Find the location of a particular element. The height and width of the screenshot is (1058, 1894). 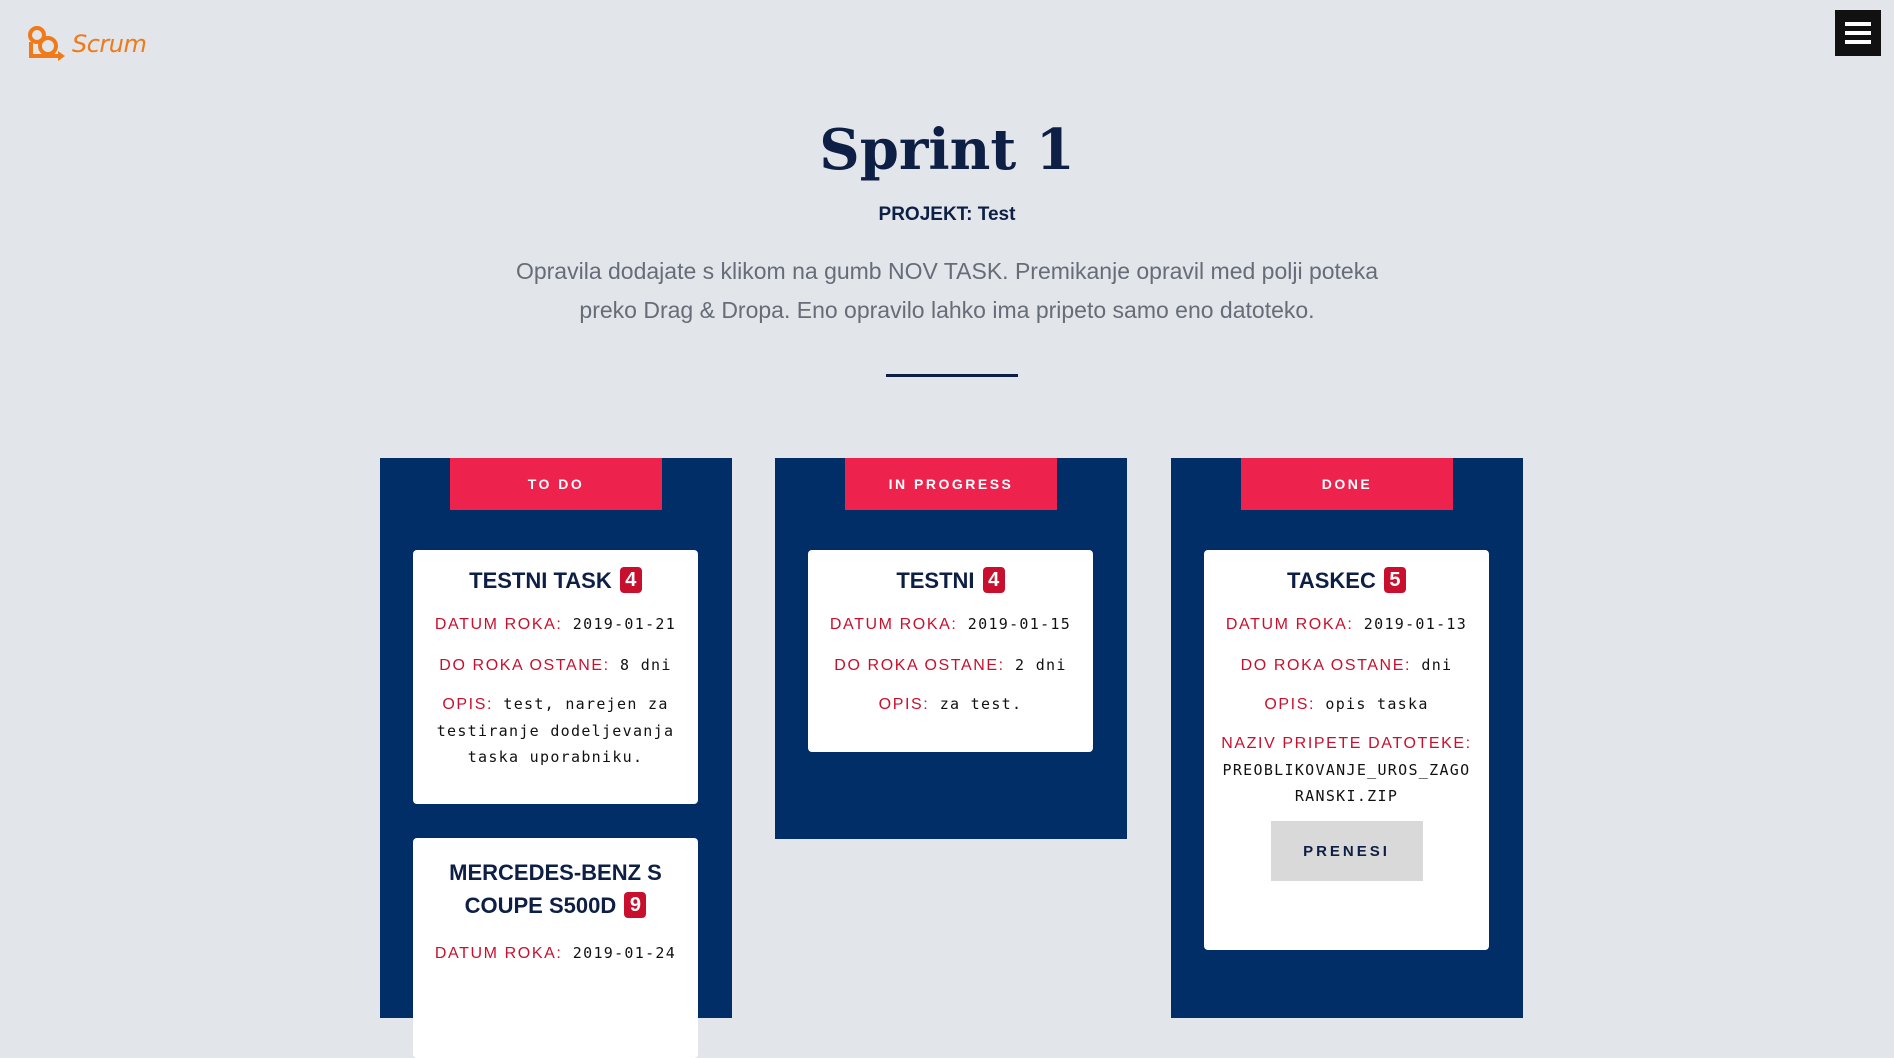

task-attachment-label: NAZIV PRIPETE DATOTEKE: is located at coordinates (1346, 743).